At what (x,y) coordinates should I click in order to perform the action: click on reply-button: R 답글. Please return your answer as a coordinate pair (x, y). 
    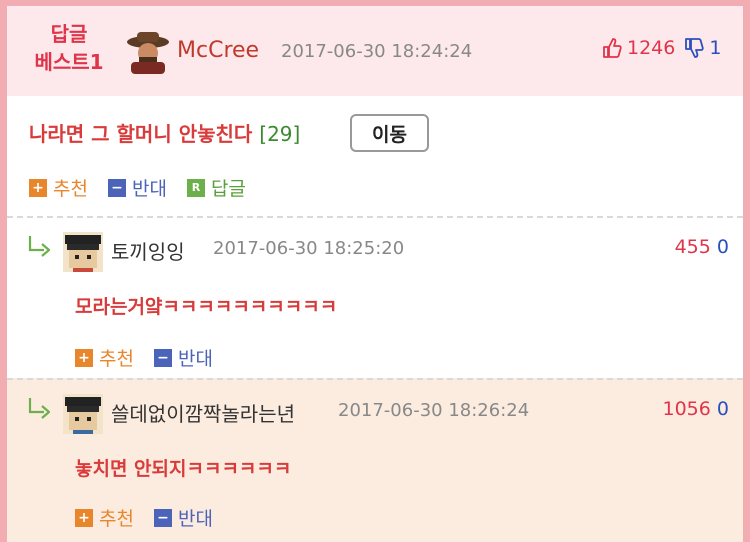
    Looking at the image, I should click on (216, 187).